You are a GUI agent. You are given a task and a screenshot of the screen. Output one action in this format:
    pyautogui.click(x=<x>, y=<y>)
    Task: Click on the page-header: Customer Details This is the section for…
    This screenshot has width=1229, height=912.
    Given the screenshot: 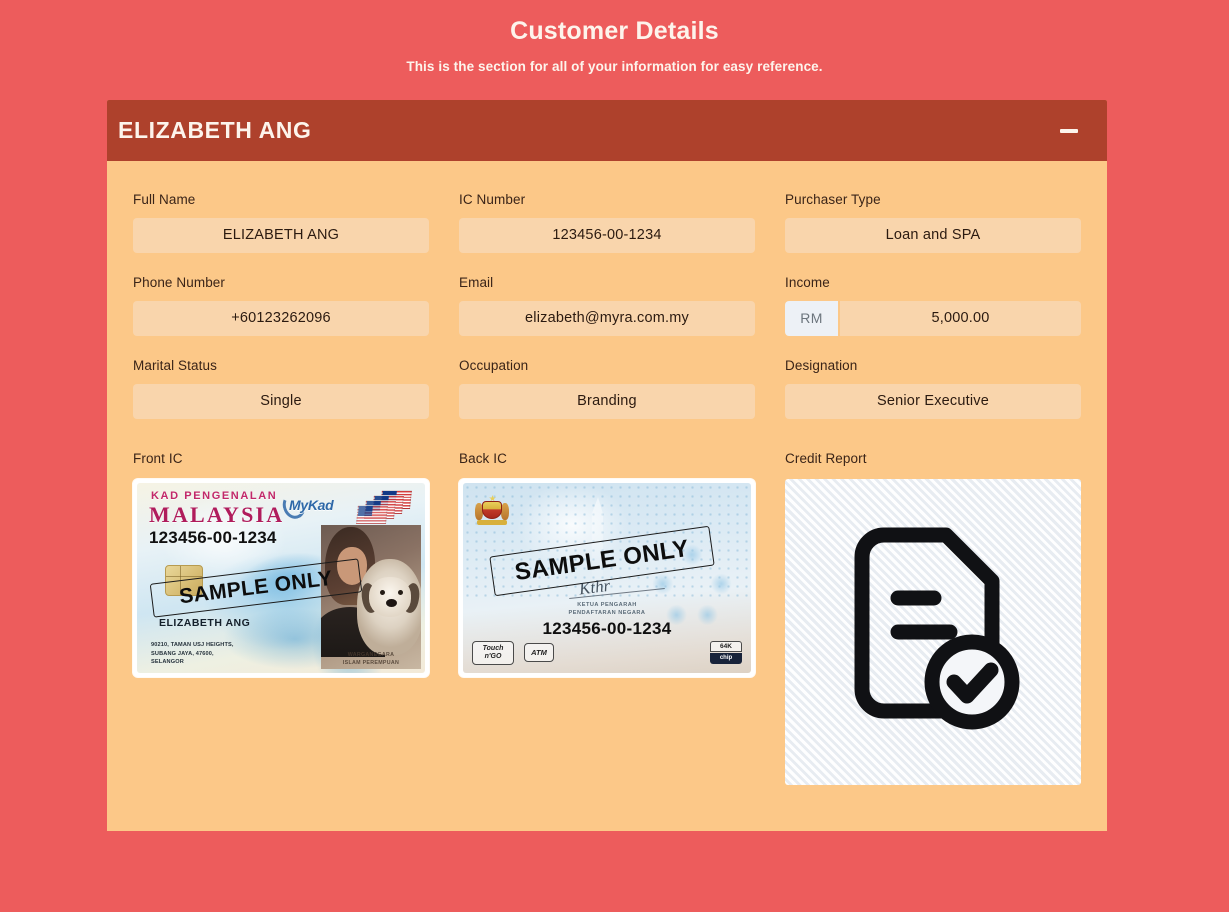 What is the action you would take?
    pyautogui.click(x=614, y=38)
    